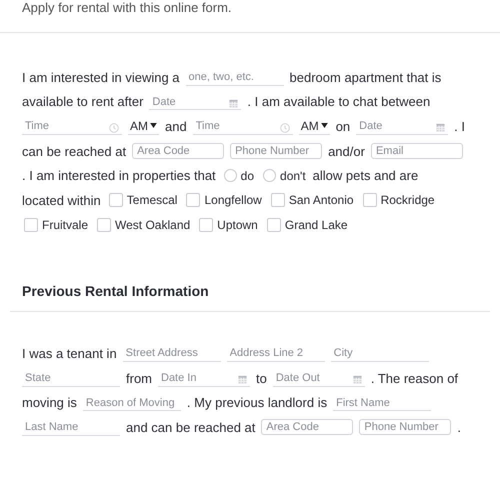 This screenshot has width=500, height=484. I want to click on form-text: can be reached at, so click(74, 151).